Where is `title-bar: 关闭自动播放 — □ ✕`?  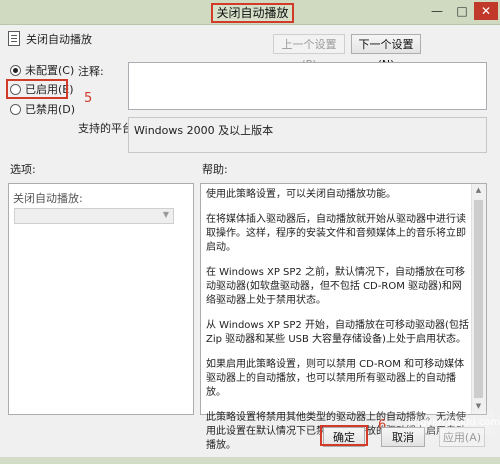 title-bar: 关闭自动播放 — □ ✕ is located at coordinates (250, 12).